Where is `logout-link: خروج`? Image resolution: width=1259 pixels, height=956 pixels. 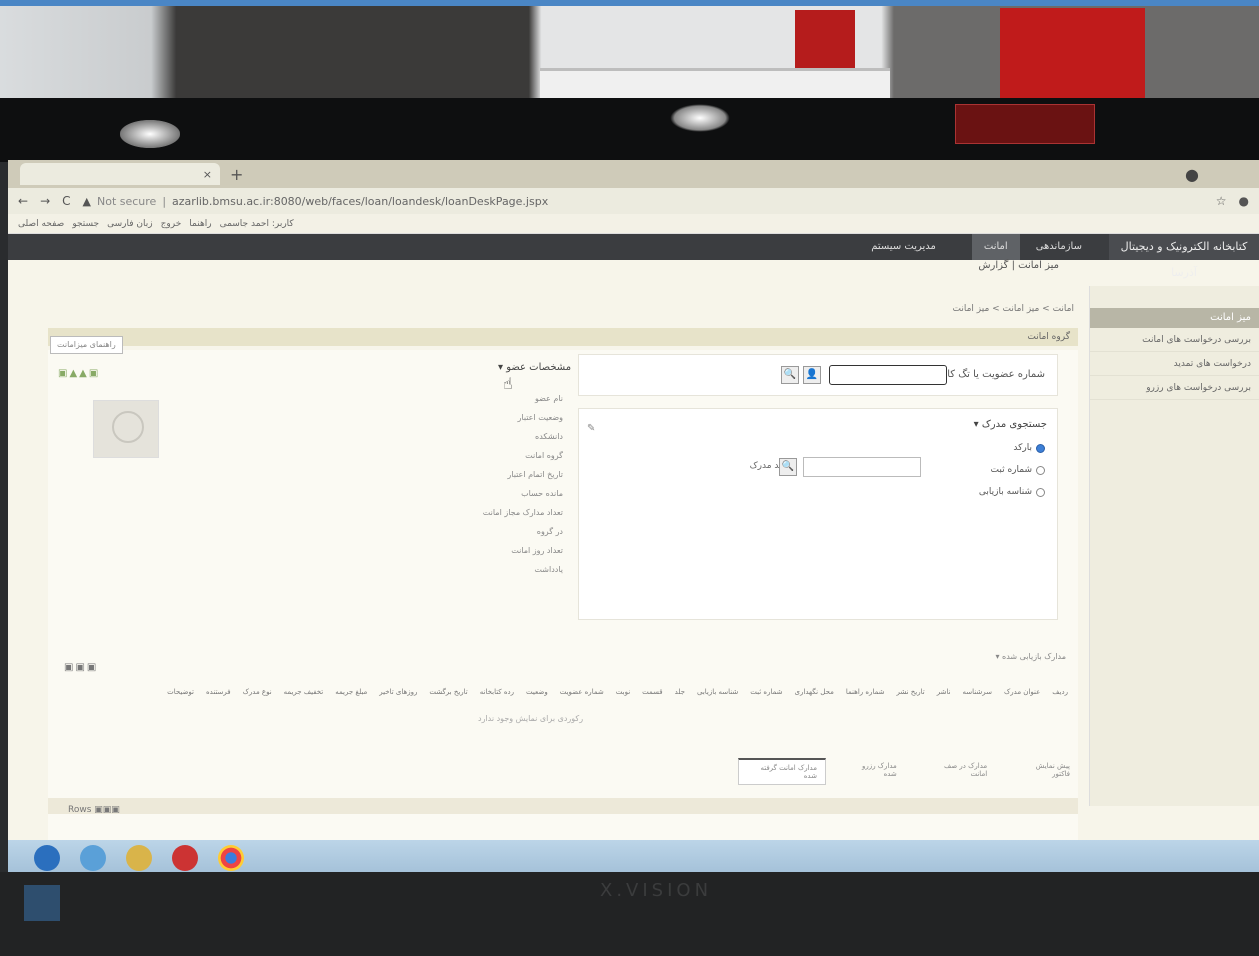
logout-link: خروج is located at coordinates (171, 224).